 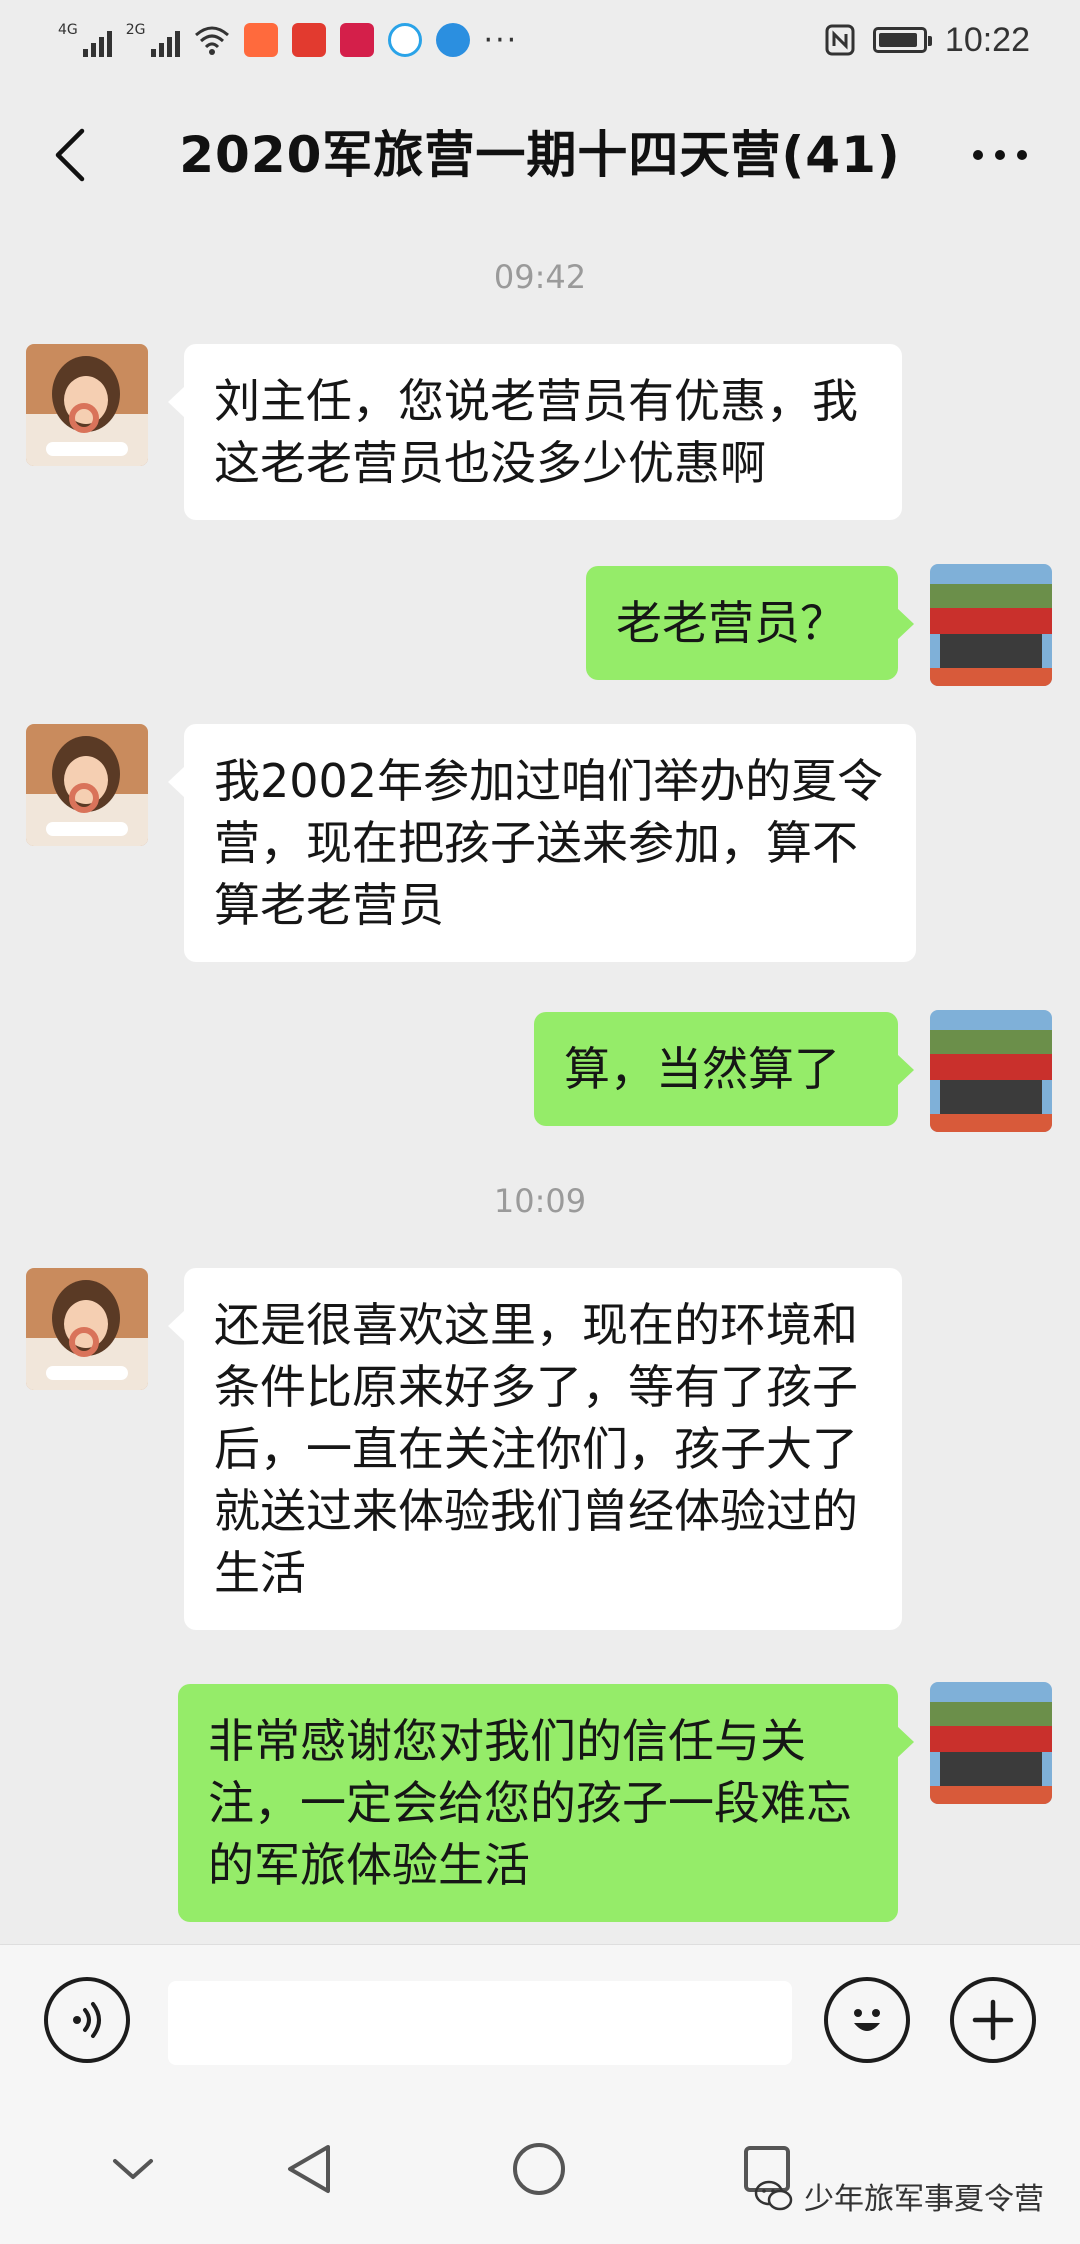 I want to click on voice-icon, so click(x=87, y=2020).